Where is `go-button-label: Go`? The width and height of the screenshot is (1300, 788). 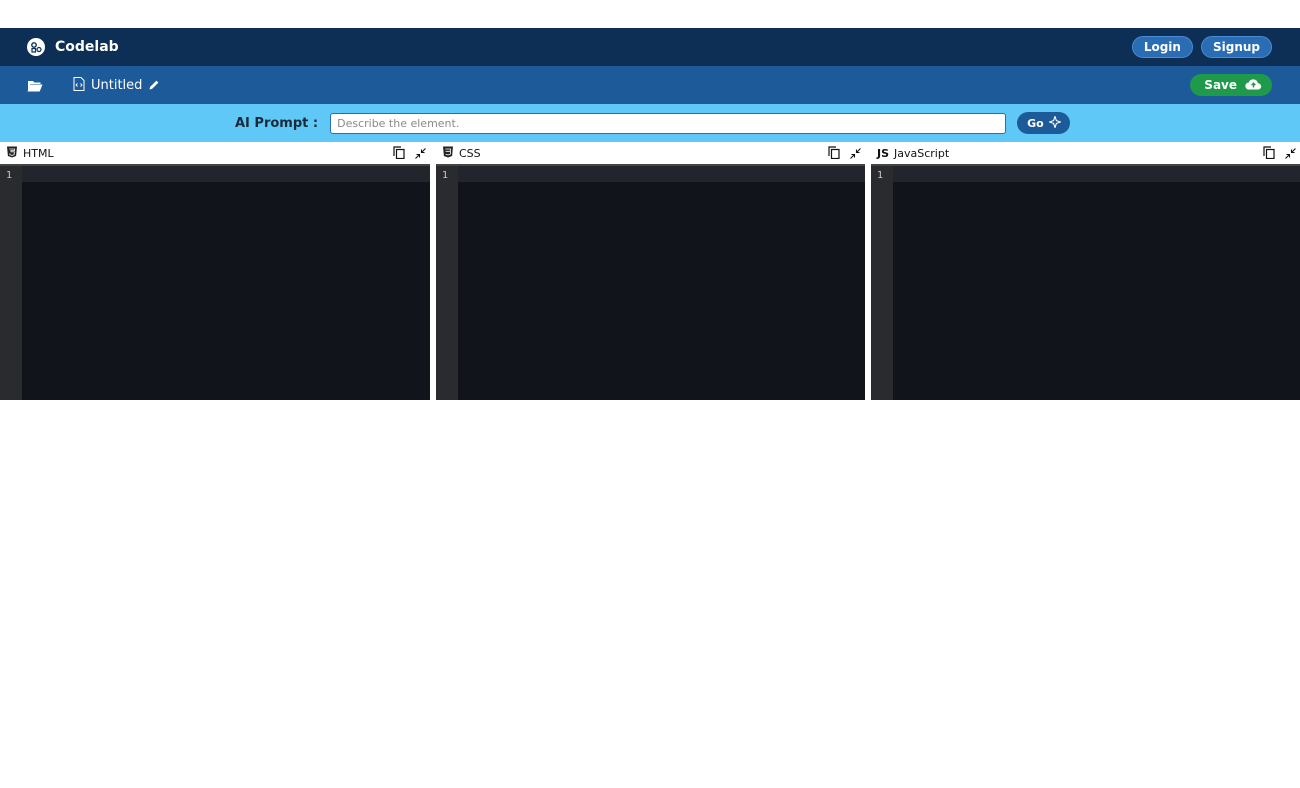
go-button-label: Go is located at coordinates (1035, 123).